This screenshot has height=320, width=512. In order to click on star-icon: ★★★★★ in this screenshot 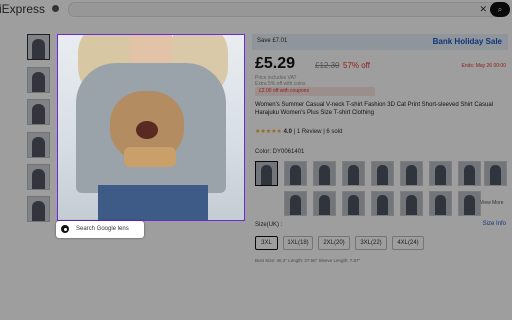, I will do `click(268, 132)`.